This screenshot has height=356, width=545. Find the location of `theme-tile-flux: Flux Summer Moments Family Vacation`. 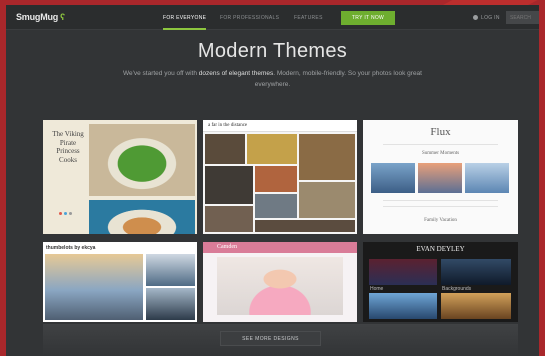

theme-tile-flux: Flux Summer Moments Family Vacation is located at coordinates (440, 177).